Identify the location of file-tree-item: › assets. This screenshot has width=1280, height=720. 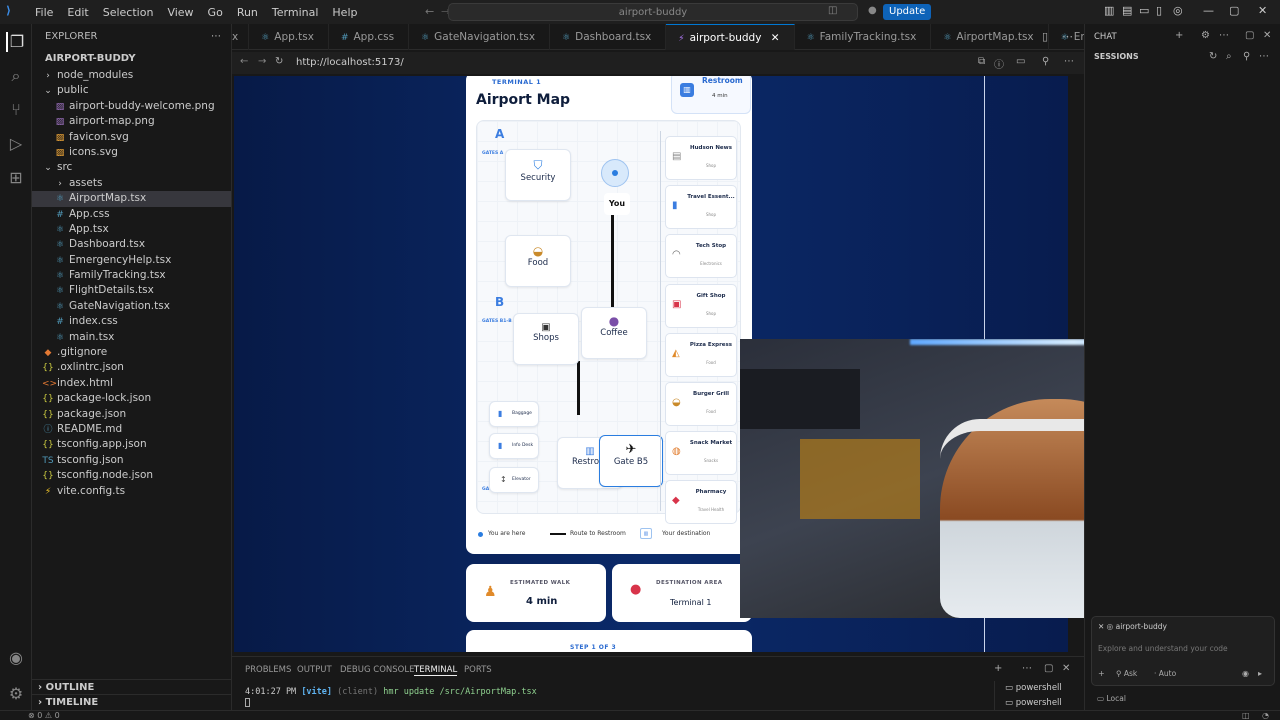
(131, 183).